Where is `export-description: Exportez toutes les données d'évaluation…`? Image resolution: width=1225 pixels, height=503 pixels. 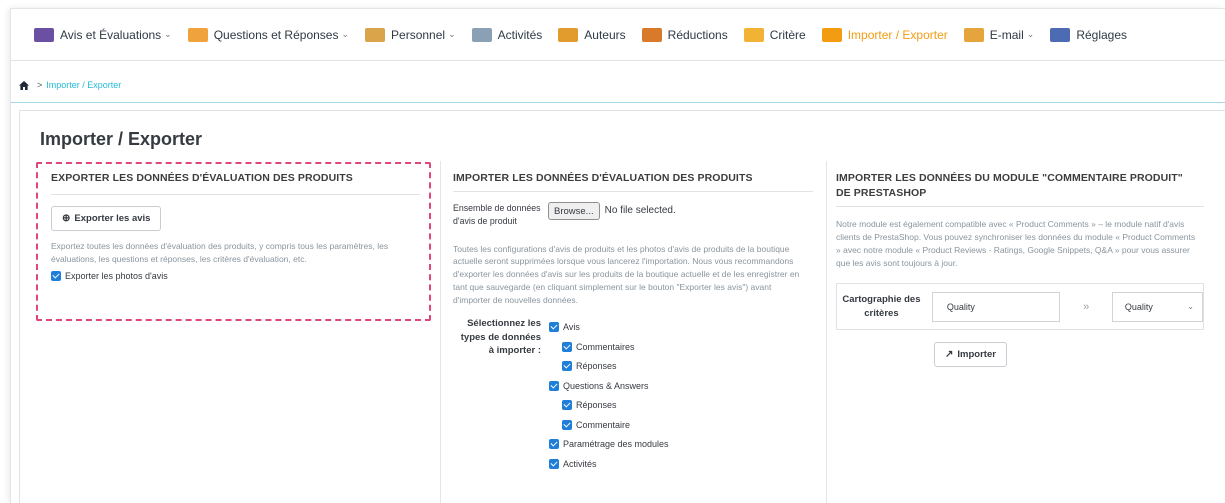 export-description: Exportez toutes les données d'évaluation… is located at coordinates (220, 252).